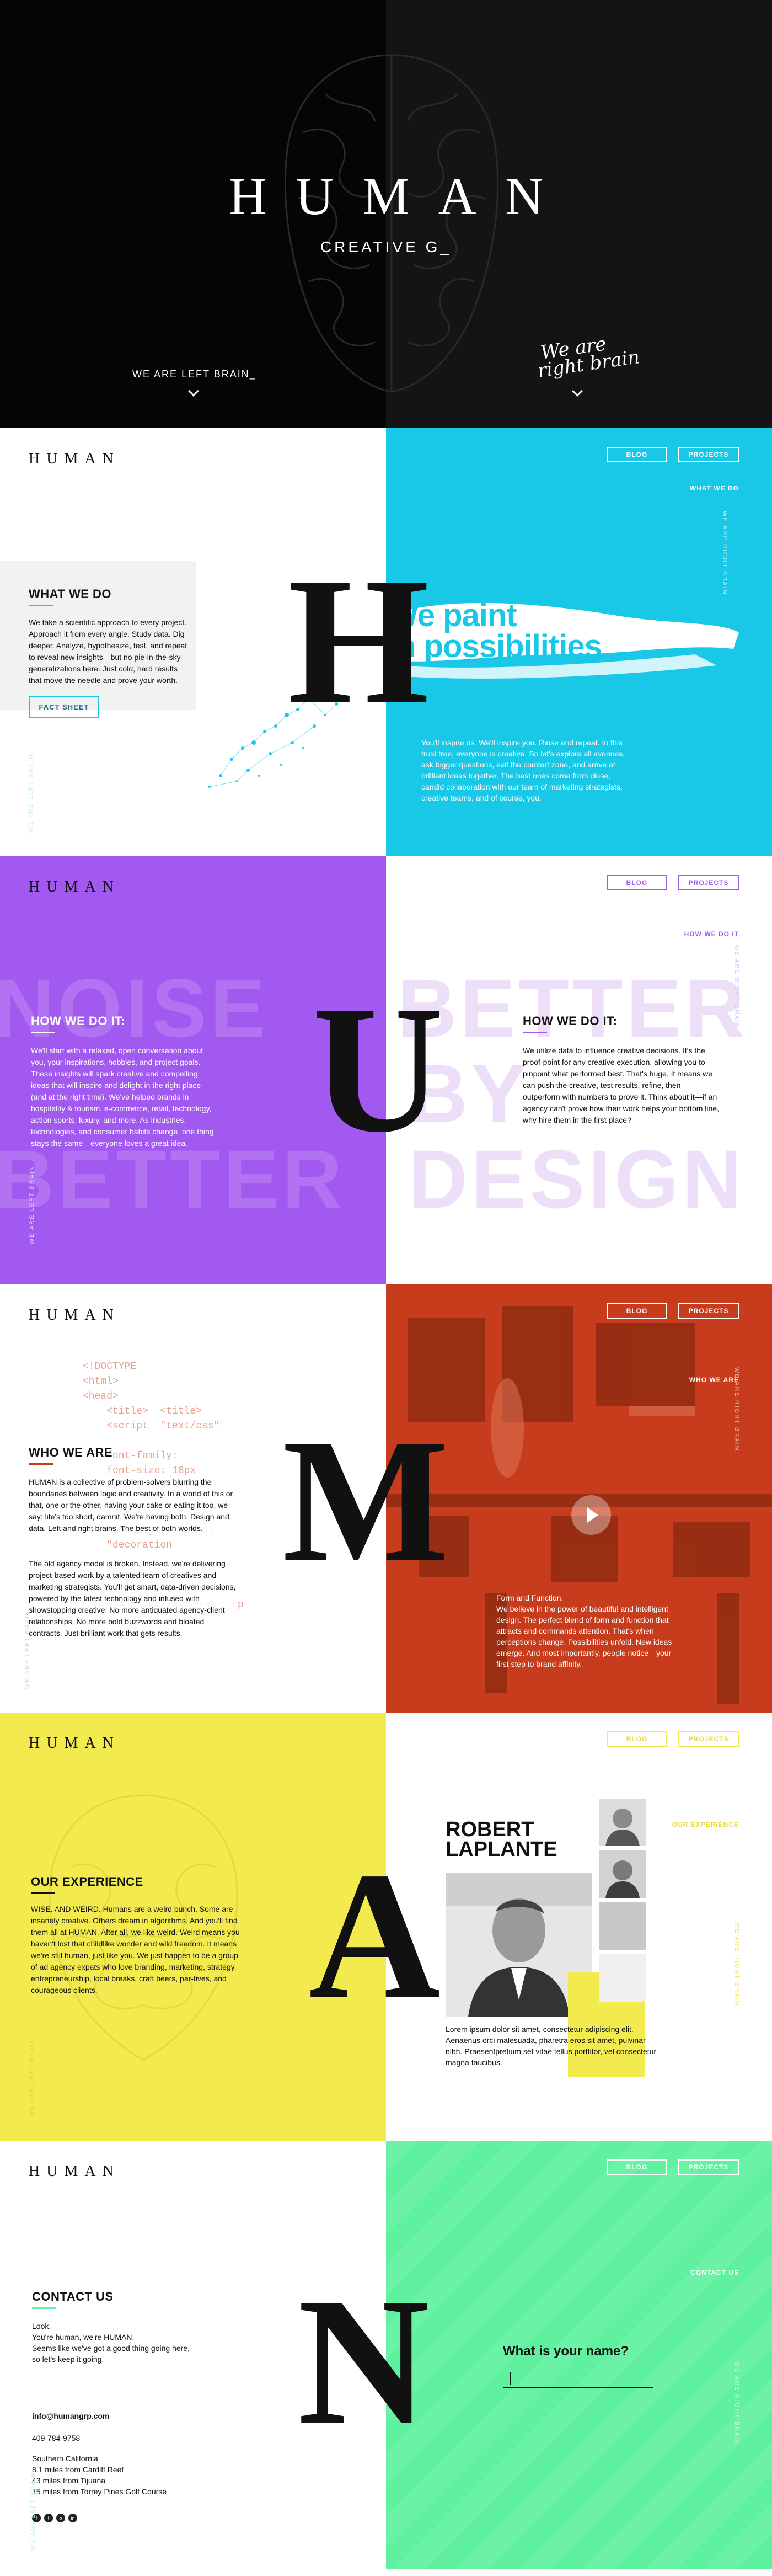 The image size is (772, 2576). I want to click on big-letter-n: N, so click(364, 2361).